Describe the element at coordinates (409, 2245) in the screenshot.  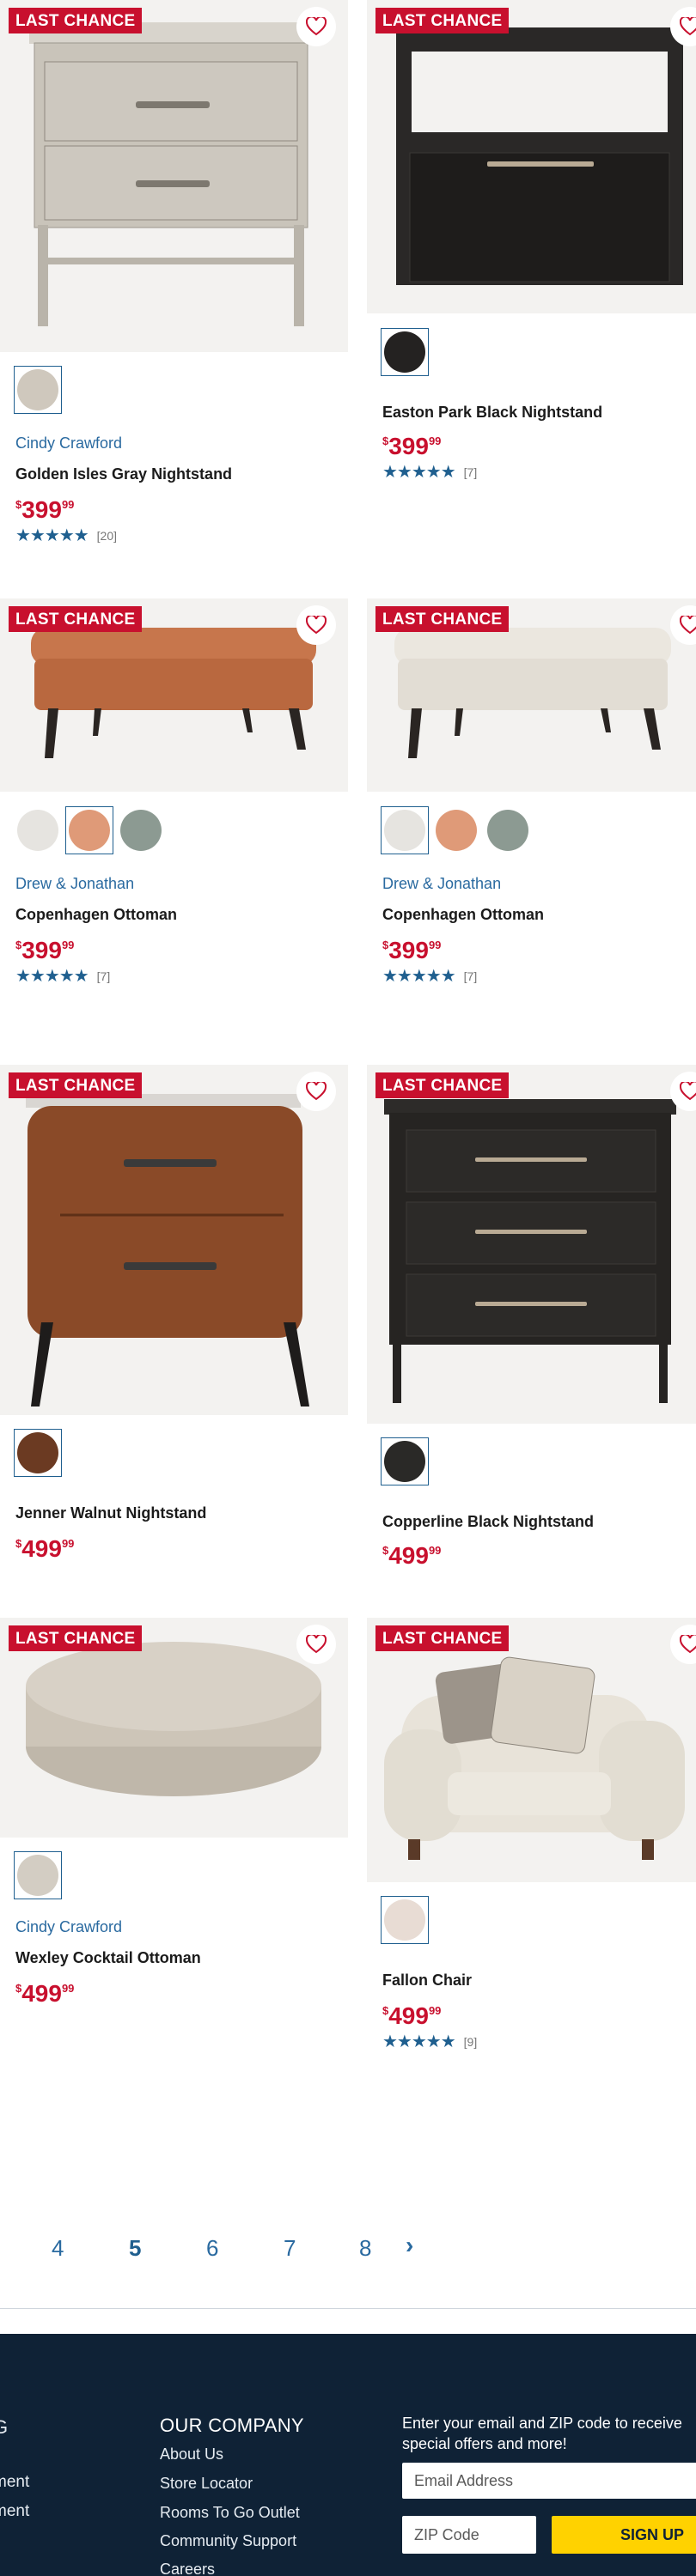
I see `next-page-chevron-icon: ›` at that location.